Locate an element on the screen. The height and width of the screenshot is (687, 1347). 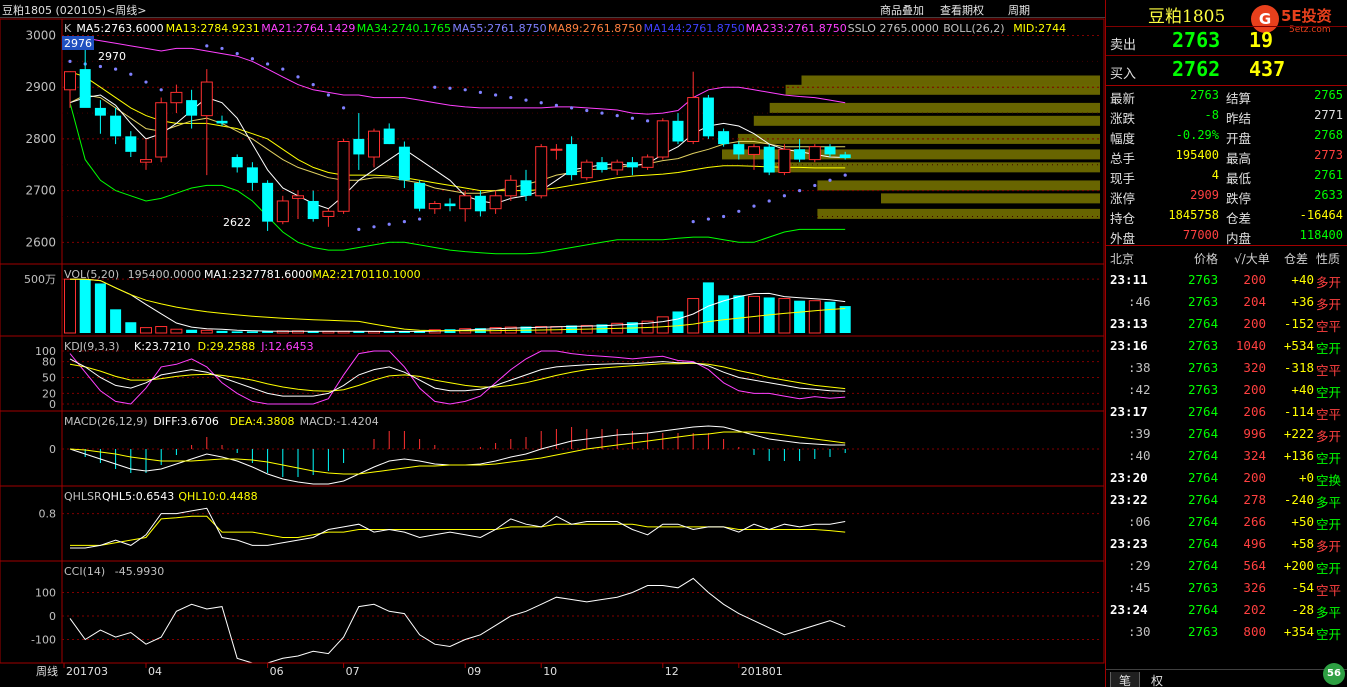
tab-rights: 权 is located at coordinates (1157, 679).